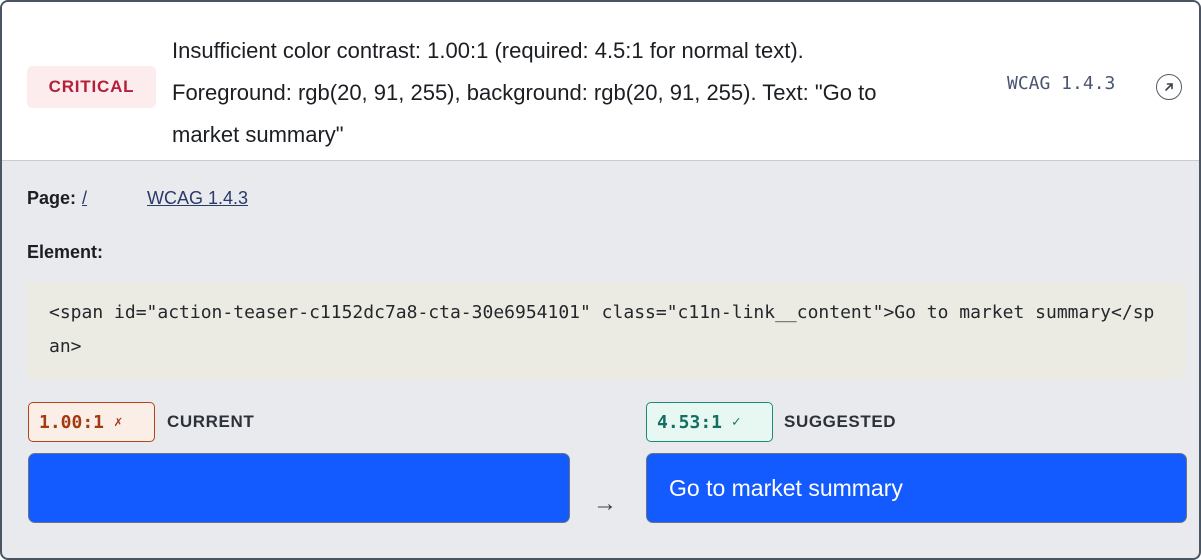 The height and width of the screenshot is (560, 1201). Describe the element at coordinates (211, 421) in the screenshot. I see `current-label: CURRENT` at that location.